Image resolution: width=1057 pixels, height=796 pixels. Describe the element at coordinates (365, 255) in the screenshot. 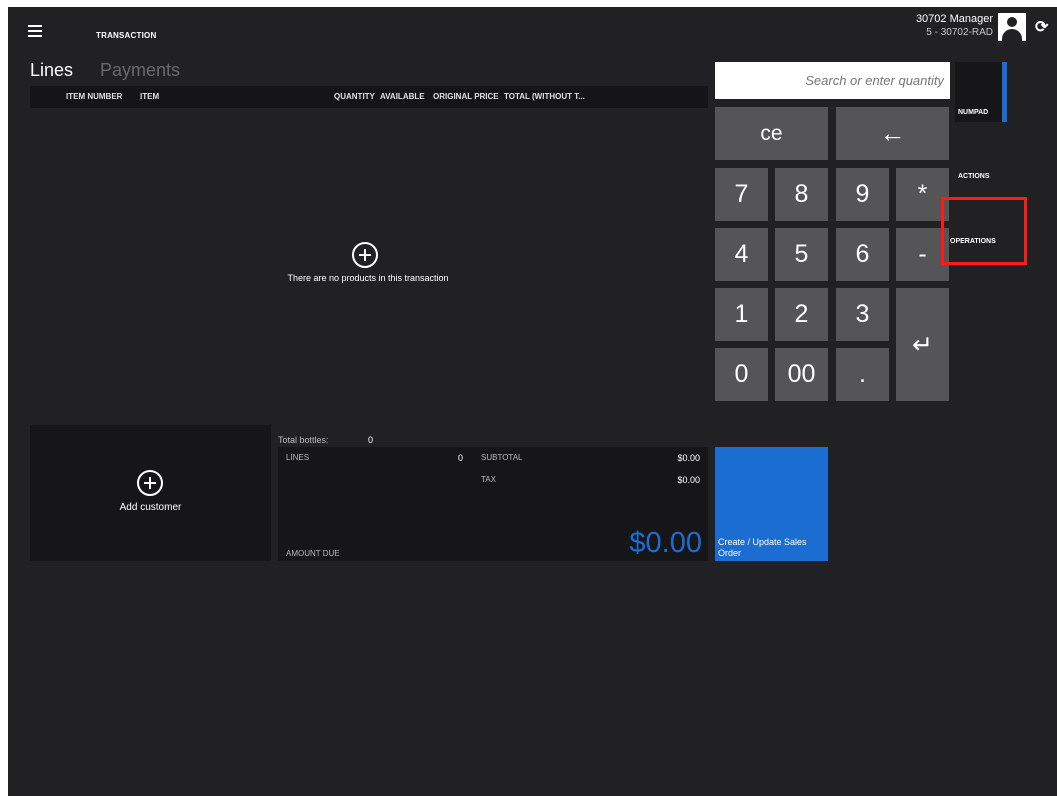

I see `add-product-icon` at that location.